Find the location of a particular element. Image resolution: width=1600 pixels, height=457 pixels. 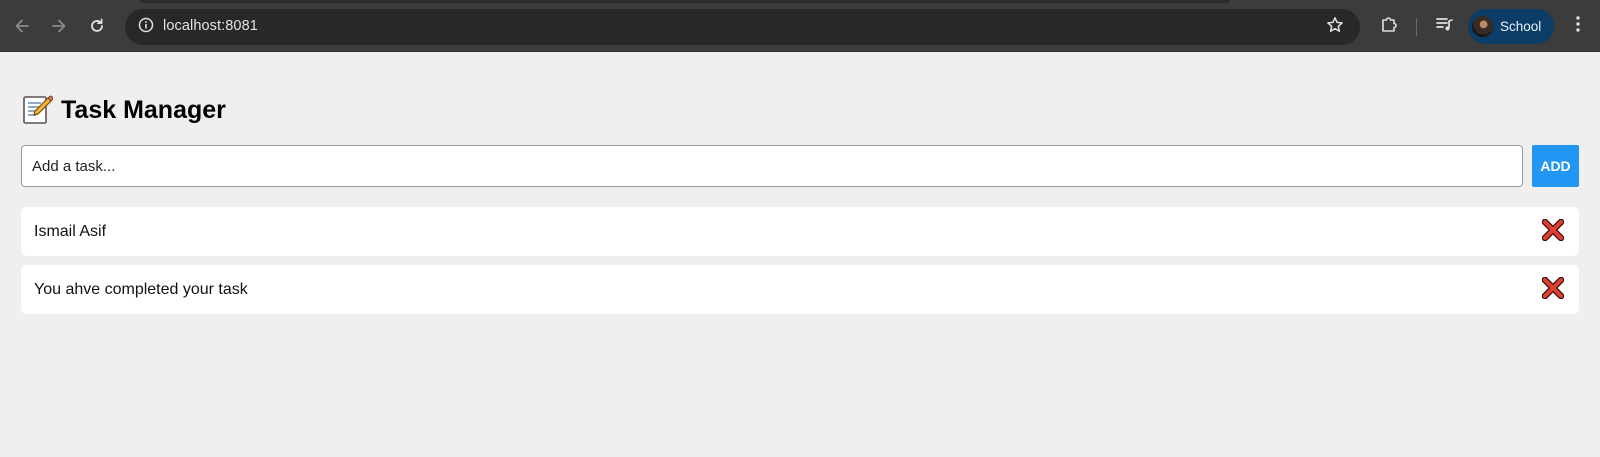

back-button is located at coordinates (22, 26).